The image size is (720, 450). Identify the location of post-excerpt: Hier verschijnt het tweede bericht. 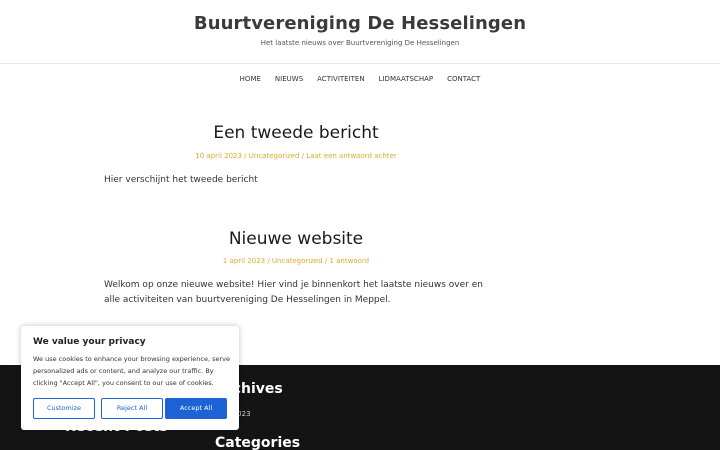
(181, 180).